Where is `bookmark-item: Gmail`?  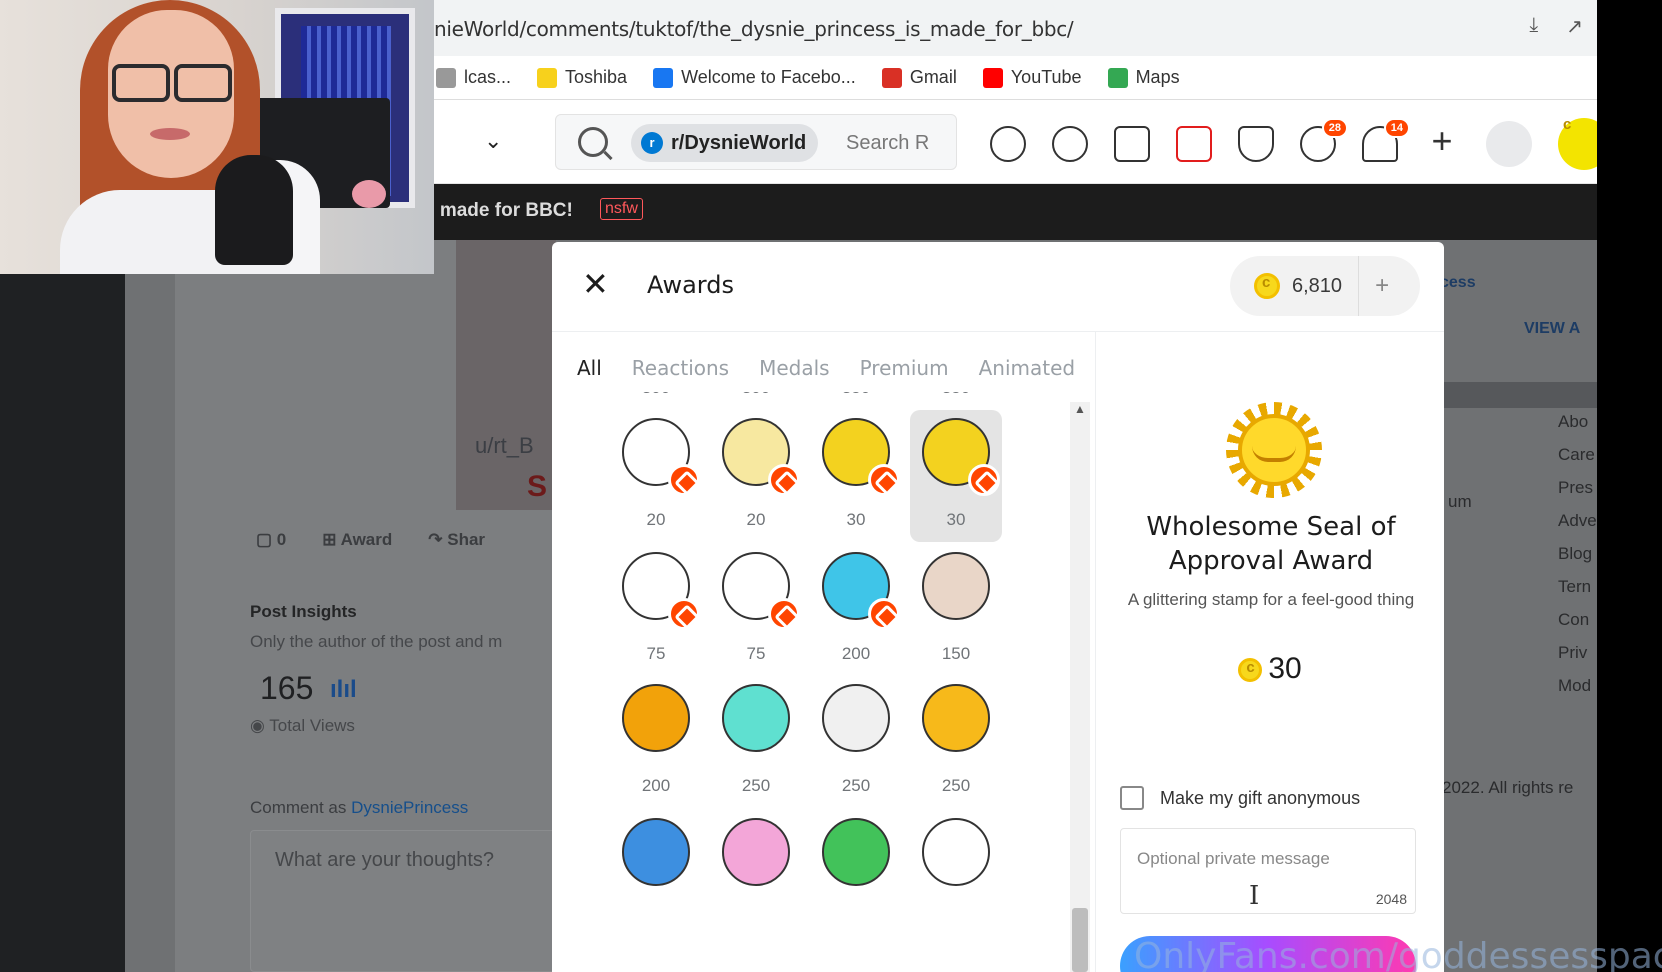
bookmark-item: Gmail is located at coordinates (919, 77).